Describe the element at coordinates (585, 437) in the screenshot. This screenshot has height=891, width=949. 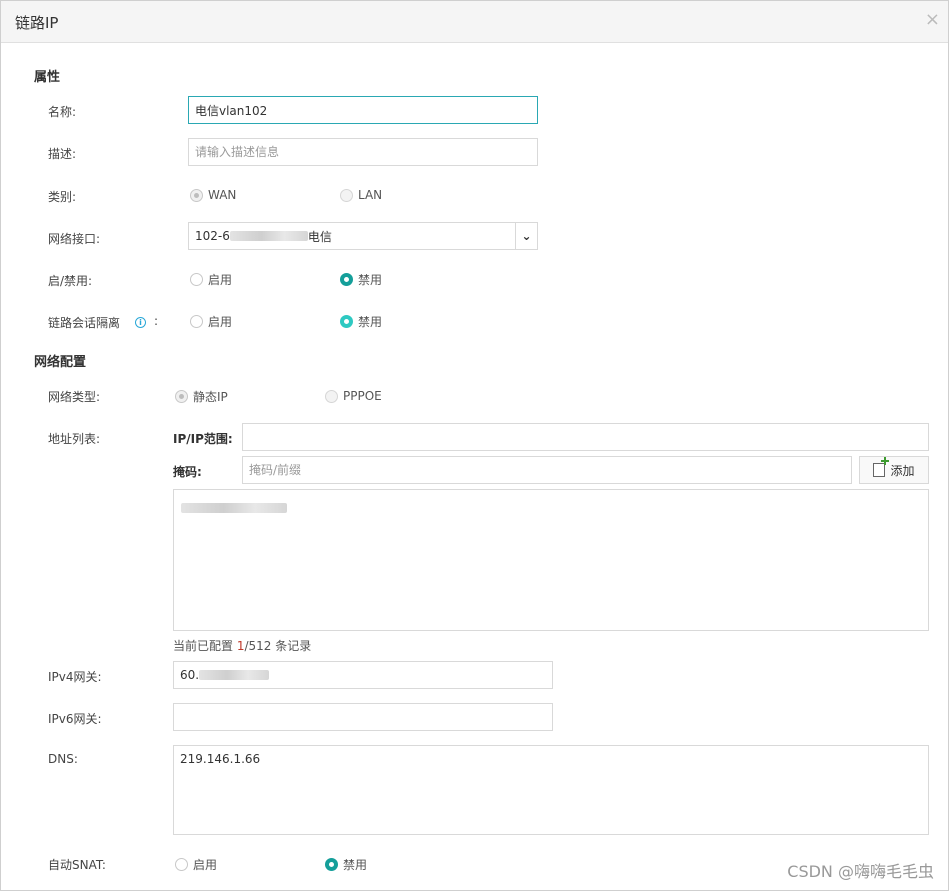
I see `ip-range-input` at that location.